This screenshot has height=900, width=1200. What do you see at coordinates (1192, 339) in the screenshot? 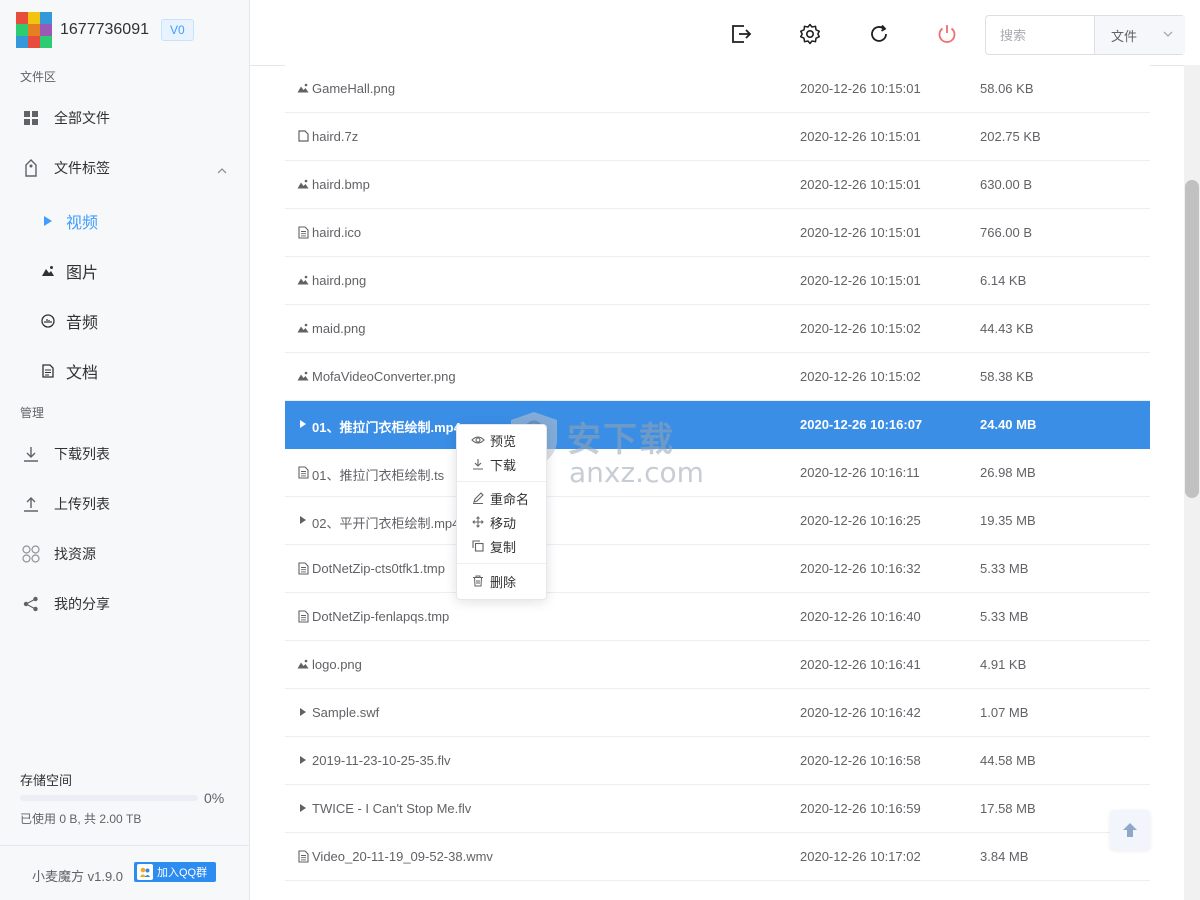
I see `scrollbar-thumb` at bounding box center [1192, 339].